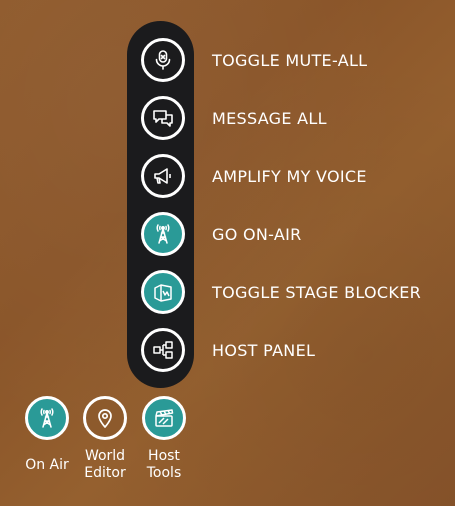 This screenshot has width=455, height=506. Describe the element at coordinates (317, 292) in the screenshot. I see `toggle-stage-blocker-label: TOGGLE STAGE BLOCKER` at that location.